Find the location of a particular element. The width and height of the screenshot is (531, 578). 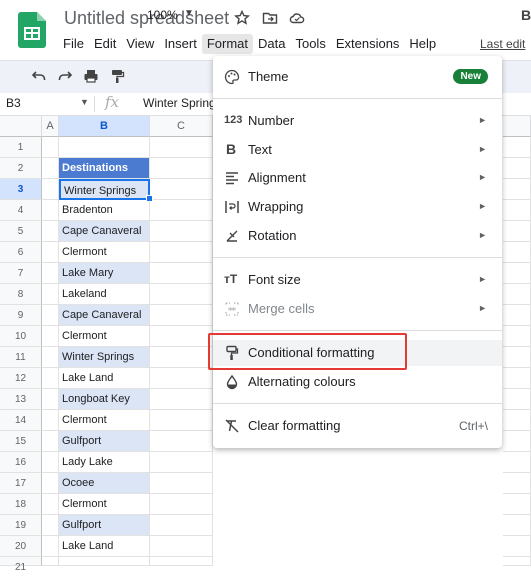

fill-handle is located at coordinates (149, 198).